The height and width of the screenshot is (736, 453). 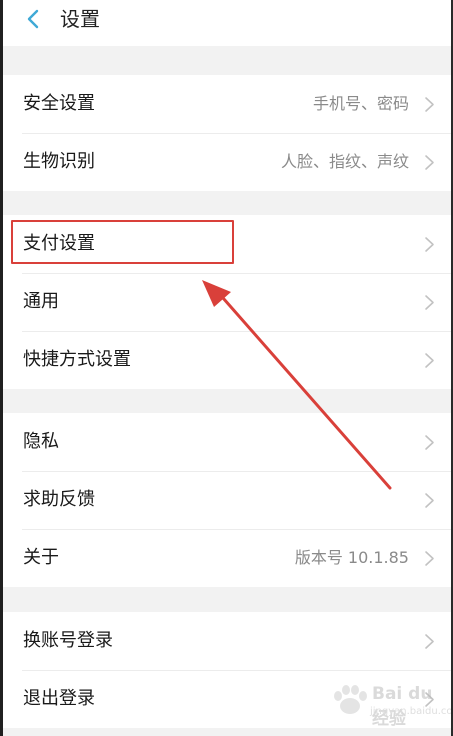 I want to click on annotation-arrow, so click(x=297, y=385).